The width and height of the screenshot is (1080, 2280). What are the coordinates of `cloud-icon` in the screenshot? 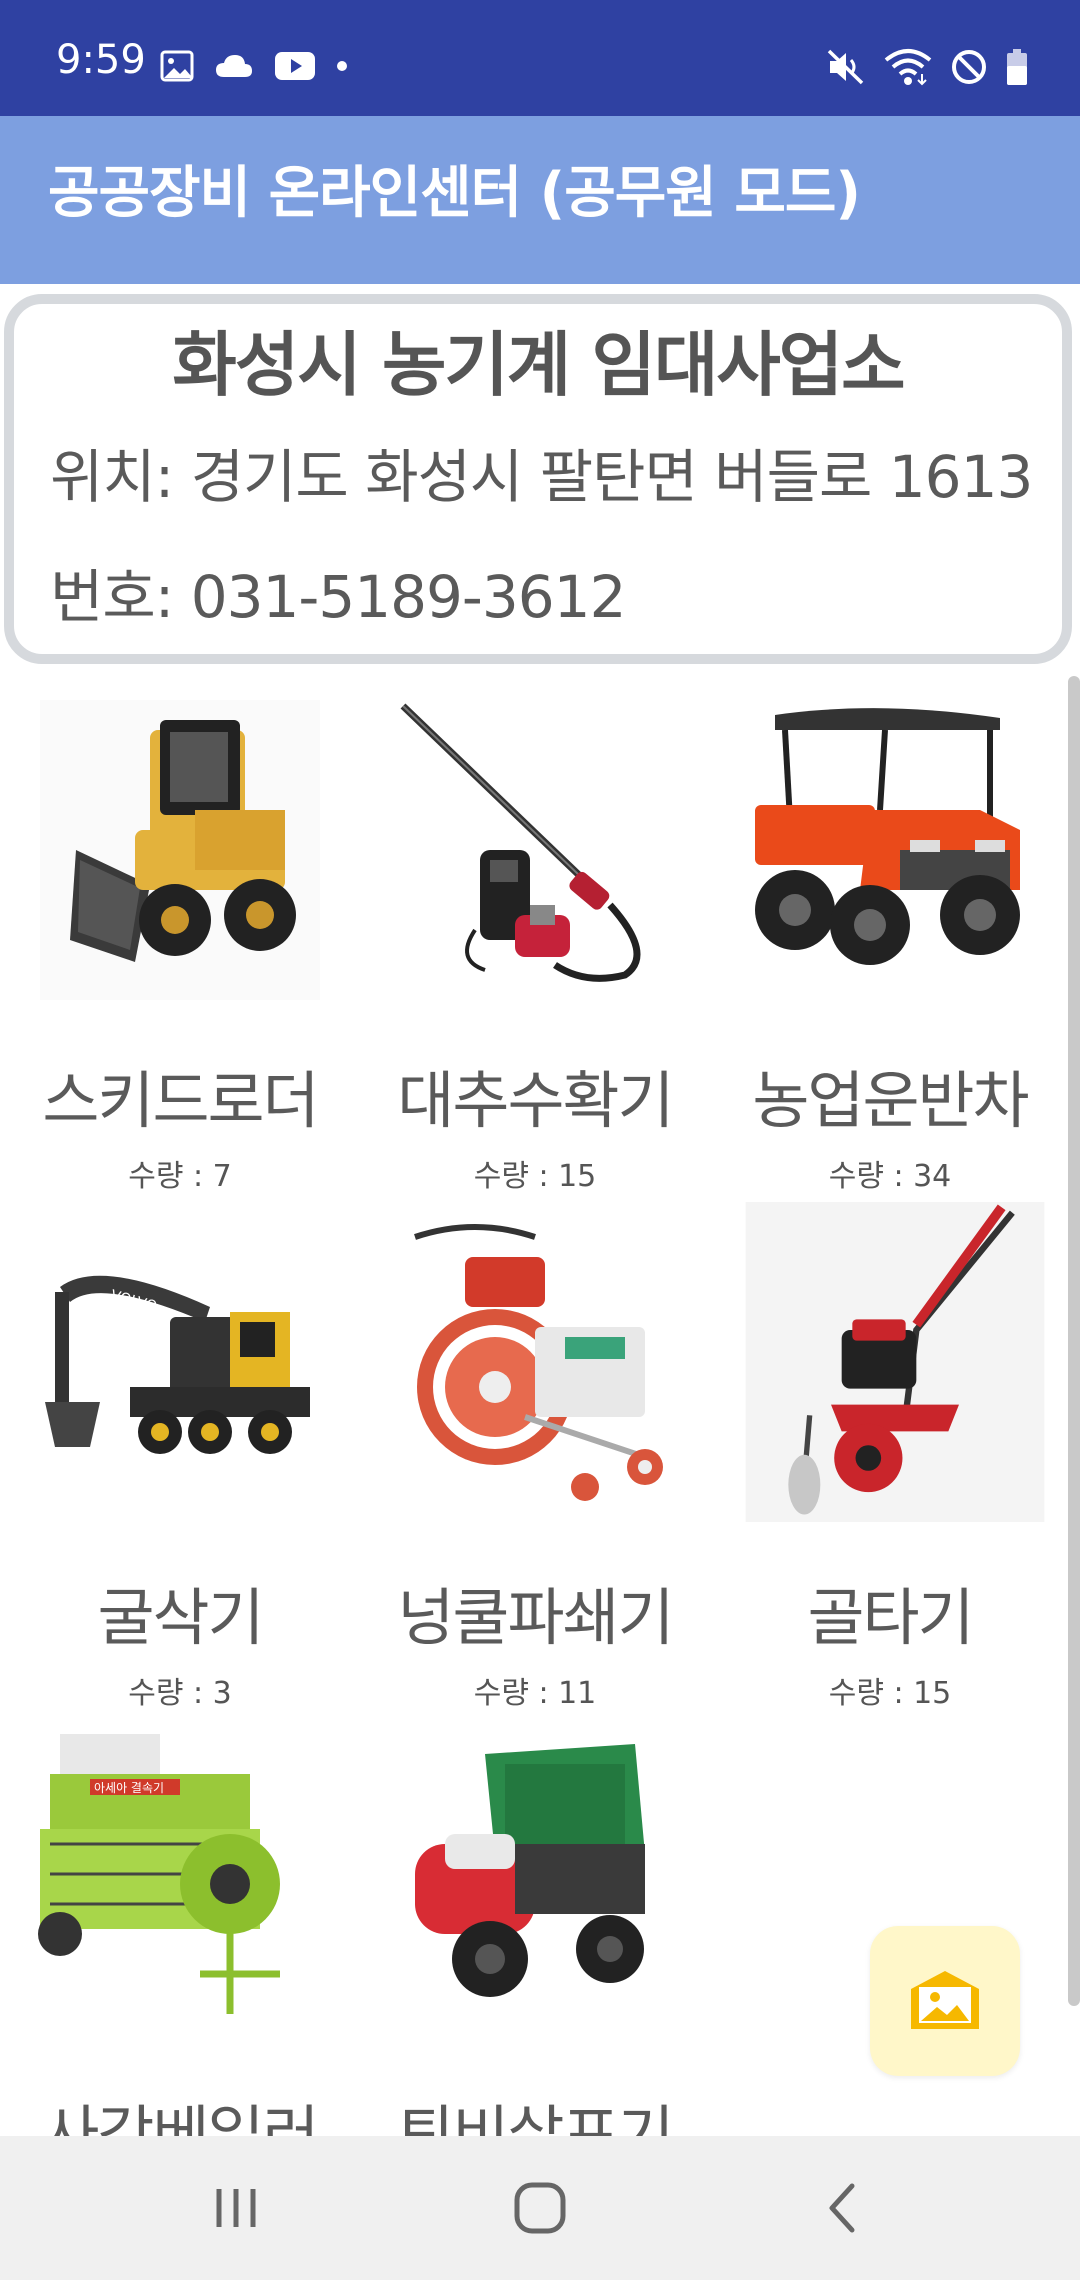 It's located at (234, 66).